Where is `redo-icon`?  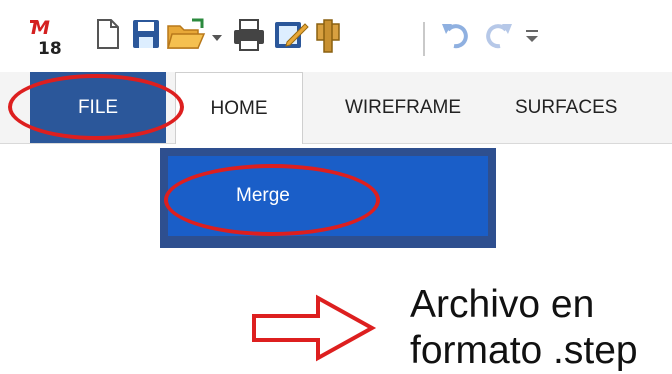 redo-icon is located at coordinates (498, 34).